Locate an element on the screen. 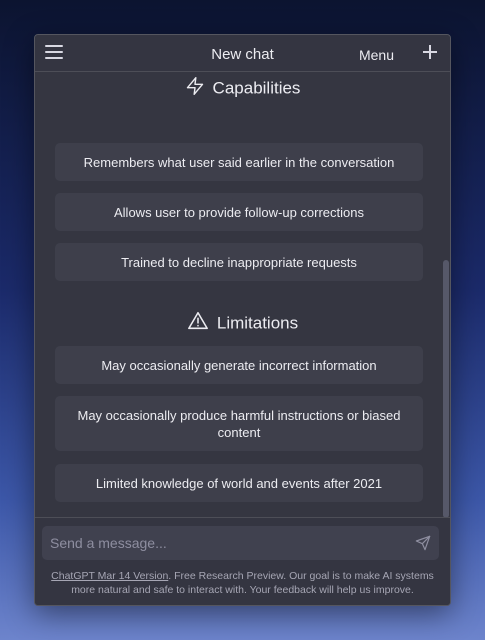 The width and height of the screenshot is (485, 640). lightning-icon is located at coordinates (195, 88).